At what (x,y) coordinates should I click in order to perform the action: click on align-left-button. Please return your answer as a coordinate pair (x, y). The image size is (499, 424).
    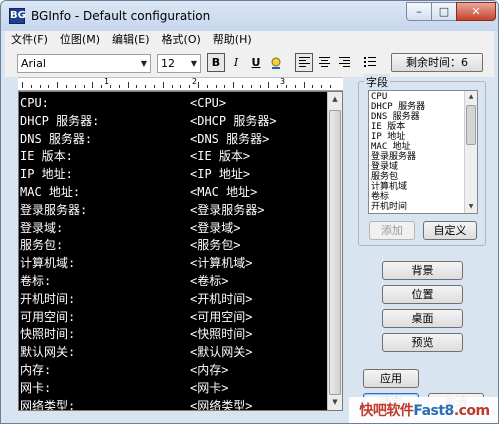
    Looking at the image, I should click on (304, 62).